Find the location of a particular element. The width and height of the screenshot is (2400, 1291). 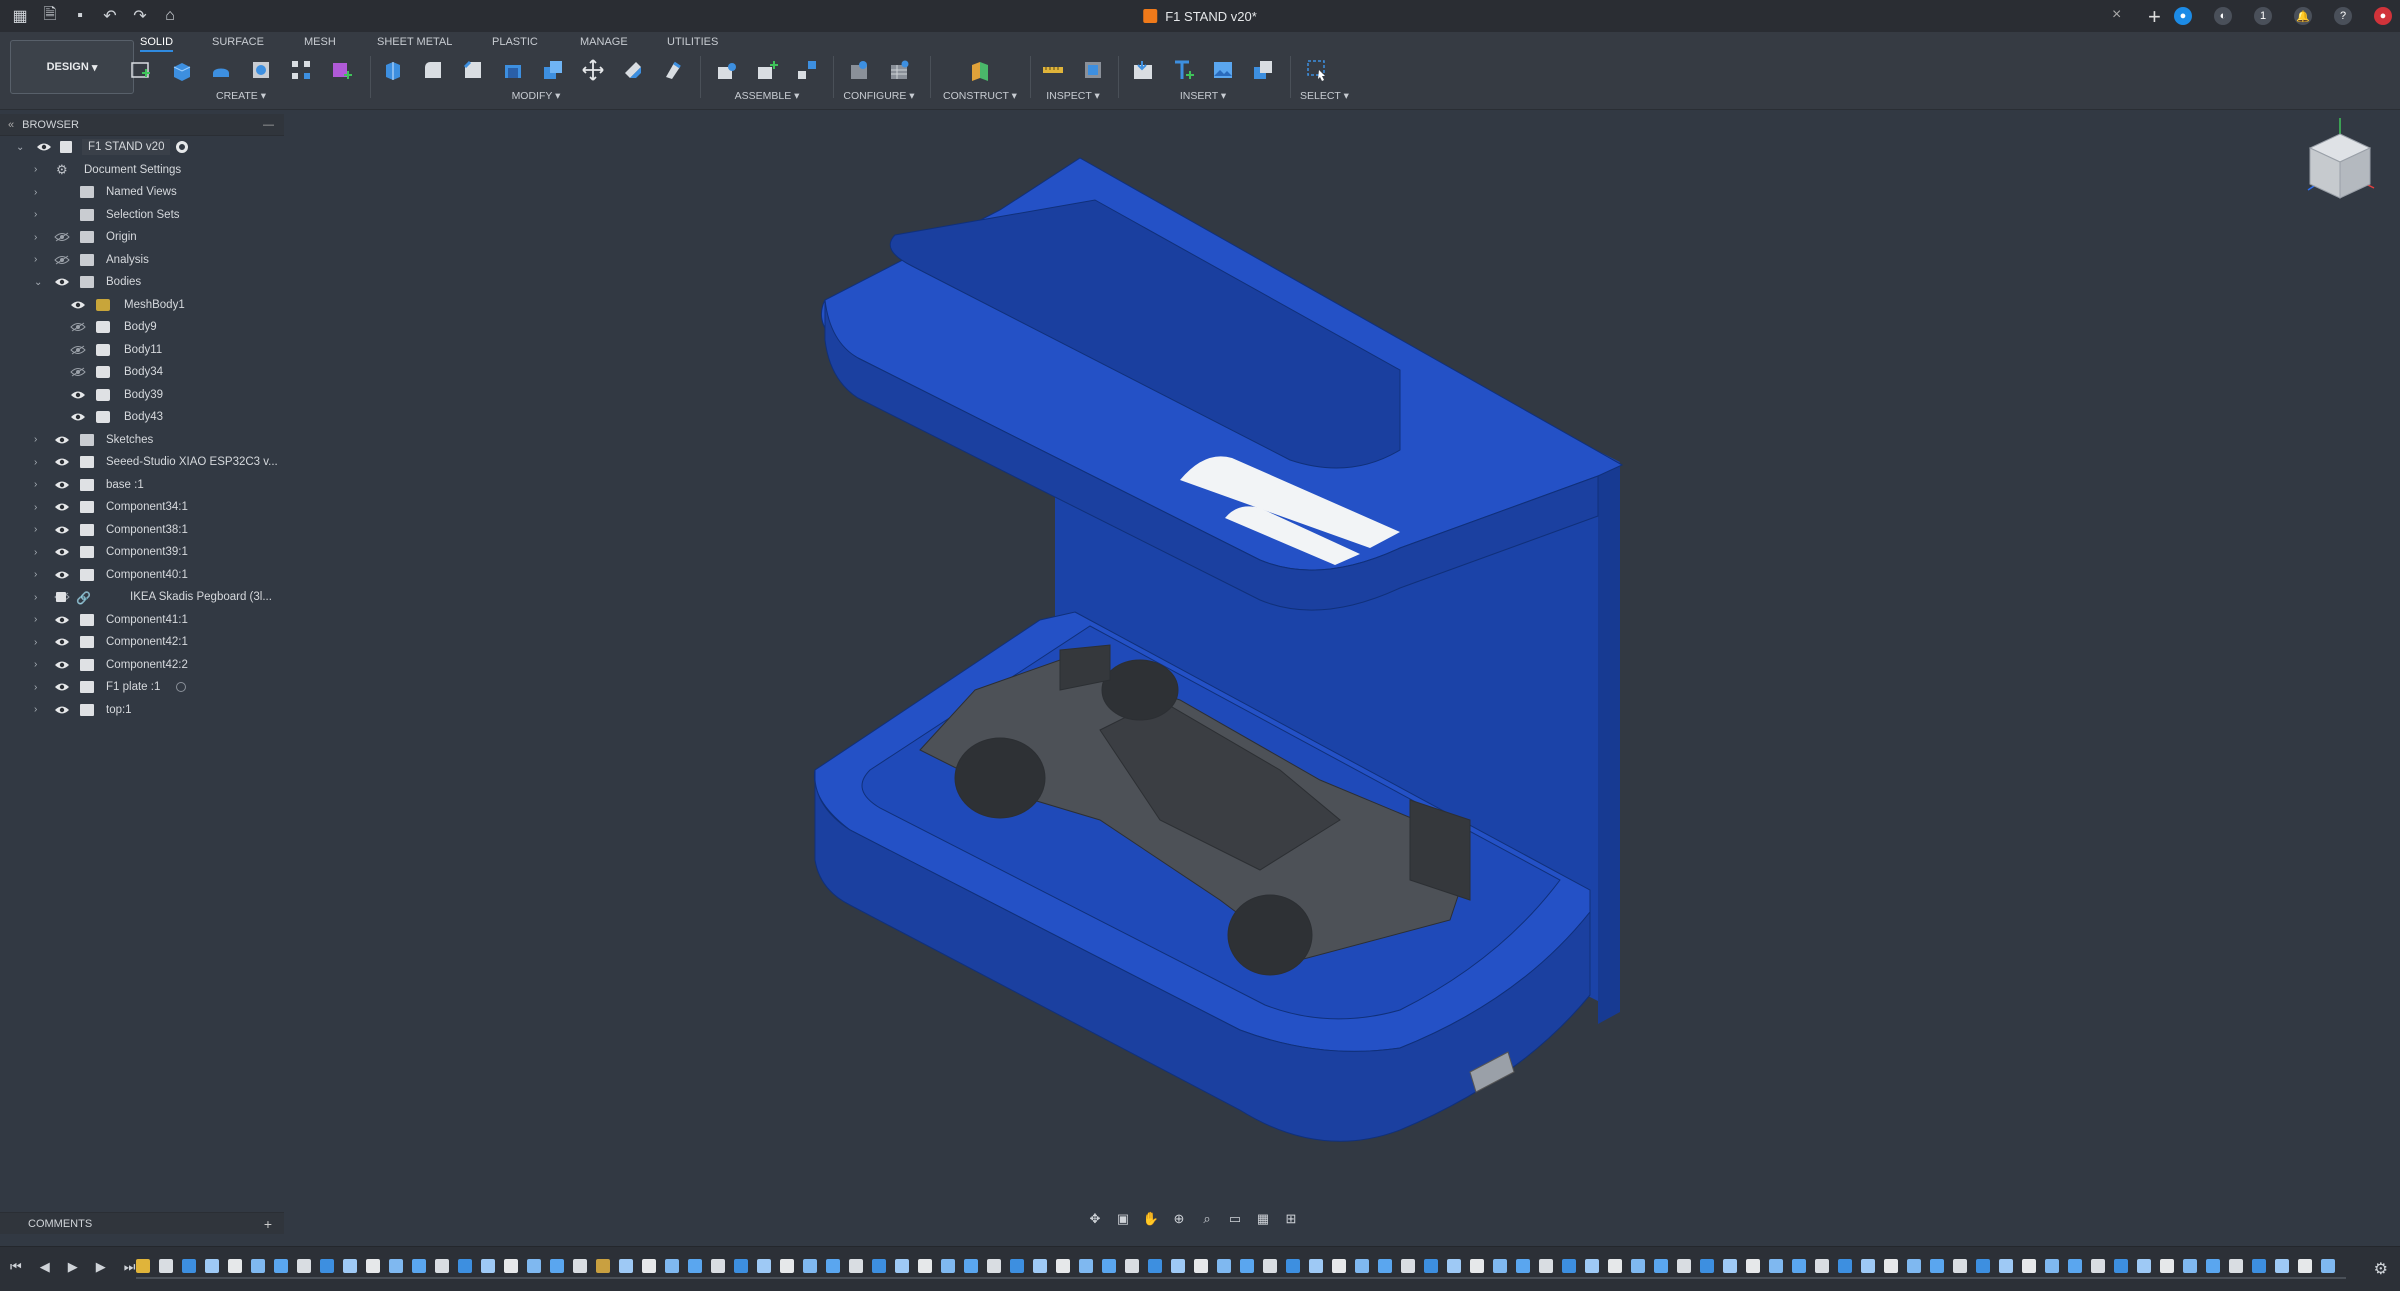

browser-item: Body43 is located at coordinates (142, 417).